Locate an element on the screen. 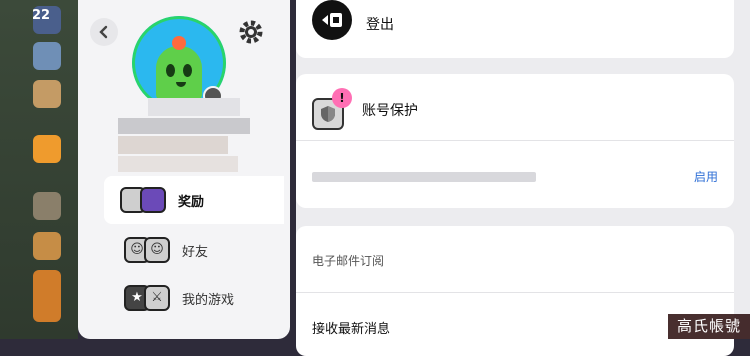 The image size is (750, 356). game-battle-icon is located at coordinates (47, 206).